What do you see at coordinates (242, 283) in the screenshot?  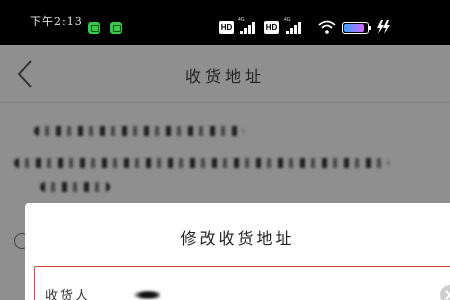 I see `recipient-field: 收货人` at bounding box center [242, 283].